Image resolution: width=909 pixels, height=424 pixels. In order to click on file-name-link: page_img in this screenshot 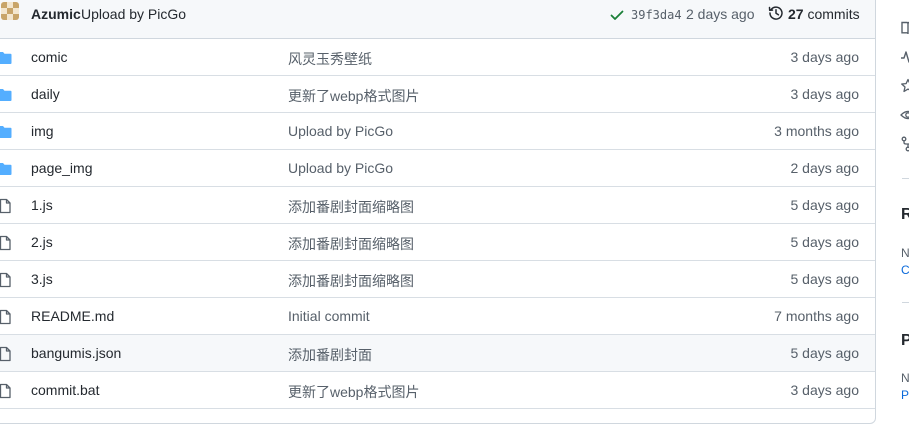, I will do `click(62, 168)`.